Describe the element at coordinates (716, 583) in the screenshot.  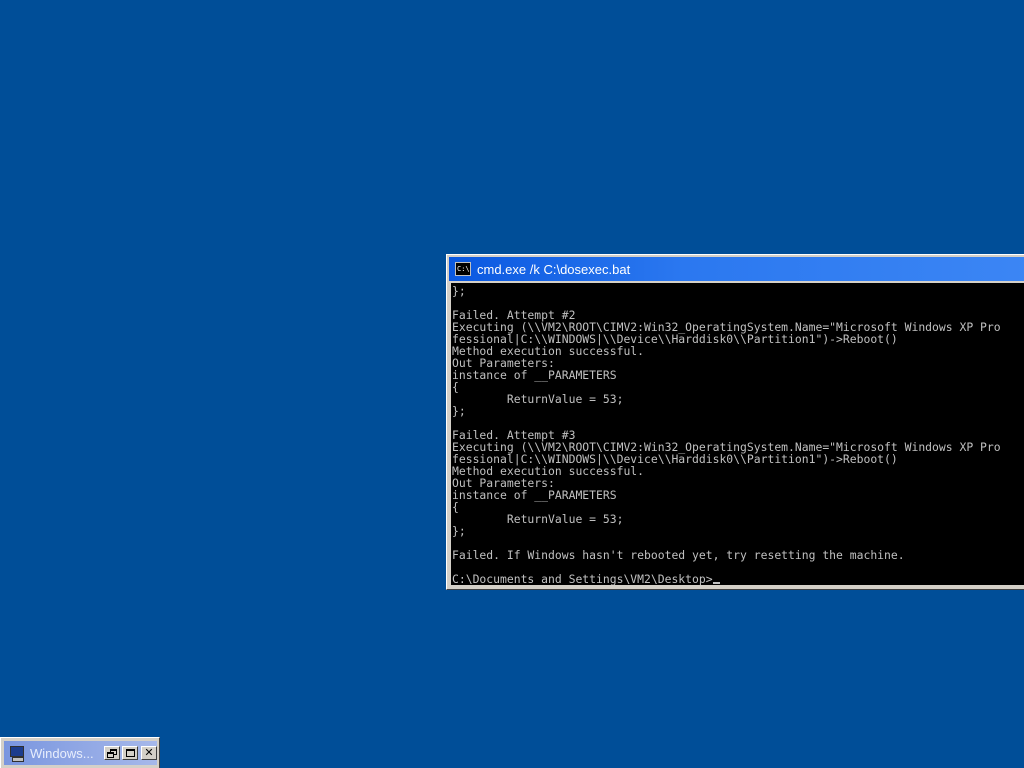
I see `text-cursor` at that location.